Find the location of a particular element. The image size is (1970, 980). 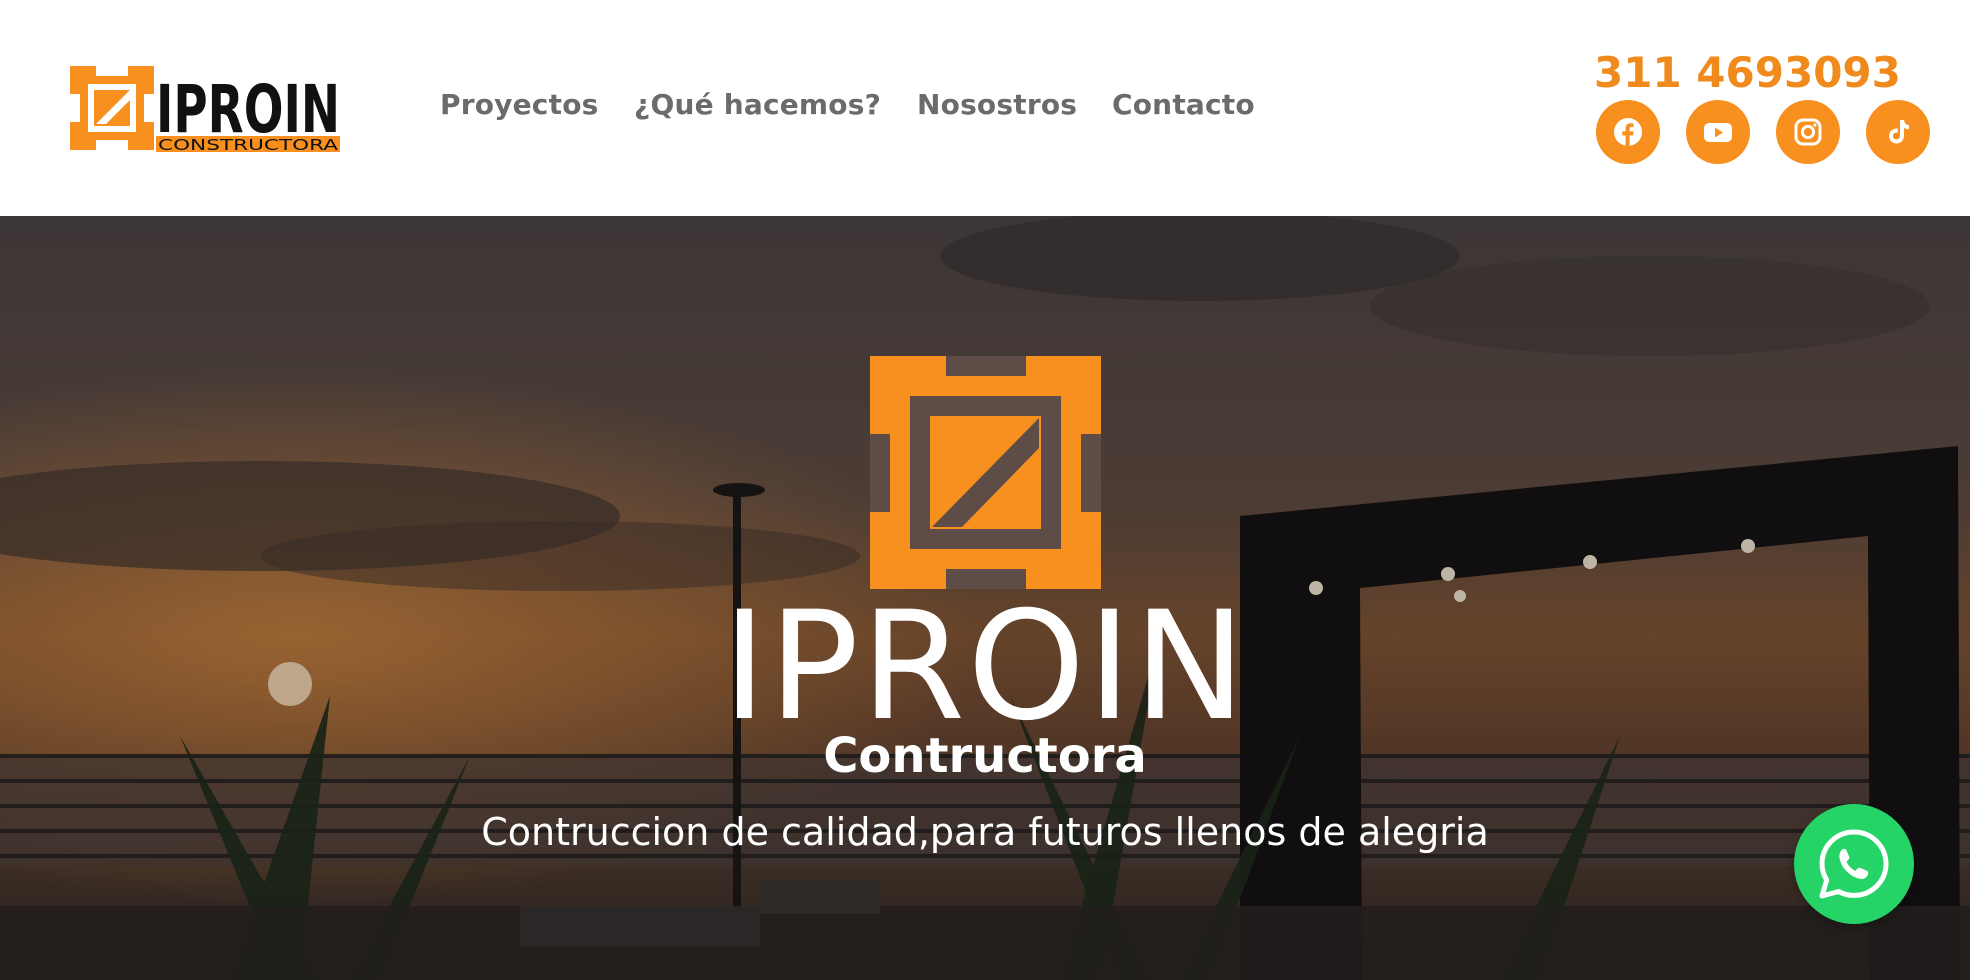

whatsapp-button is located at coordinates (1854, 864).